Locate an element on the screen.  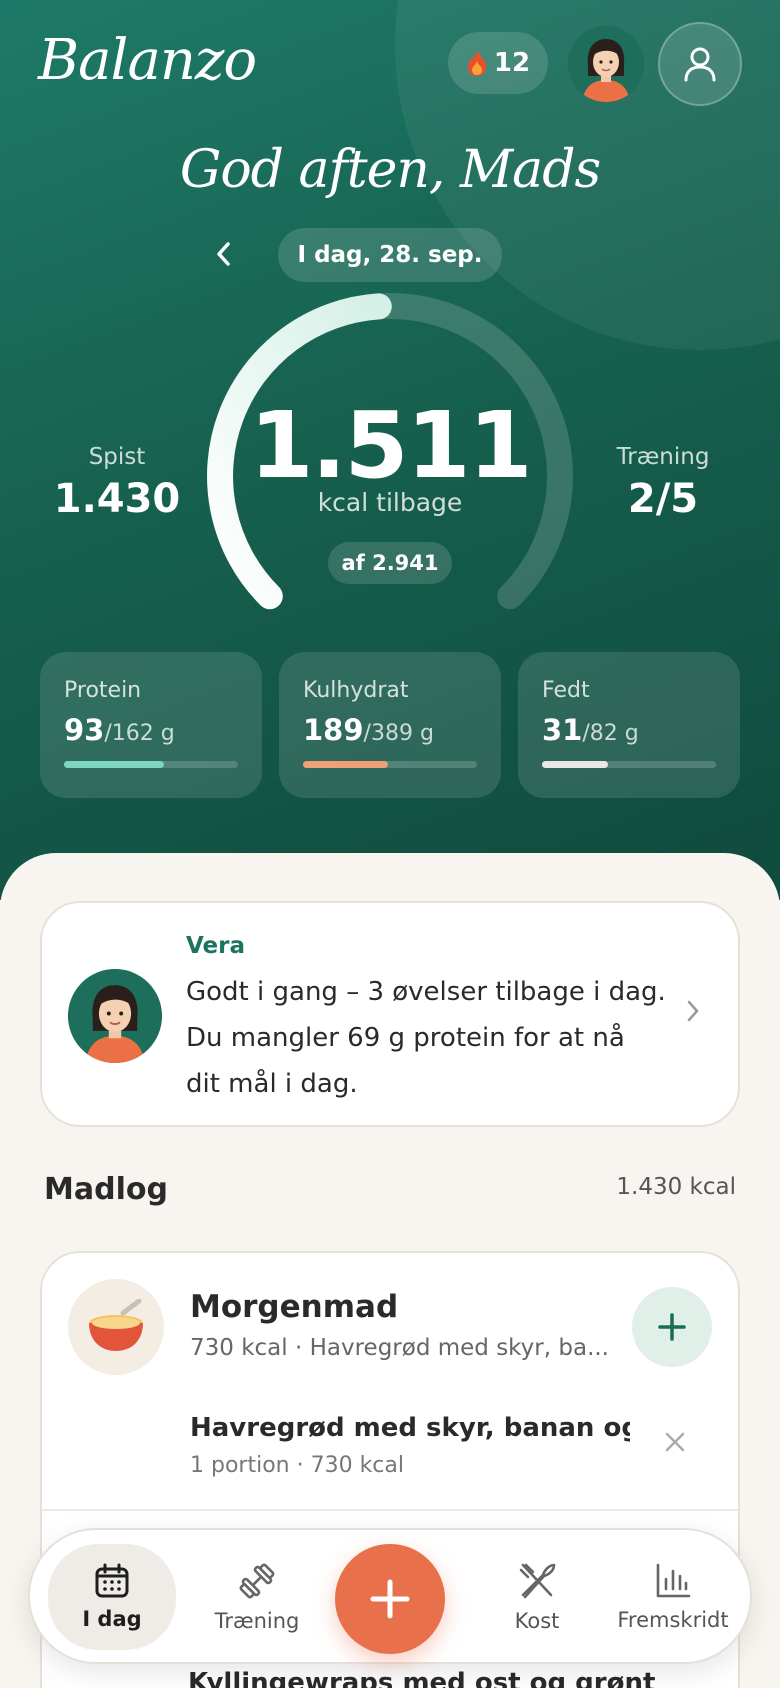
training-label: Træning is located at coordinates (663, 457).